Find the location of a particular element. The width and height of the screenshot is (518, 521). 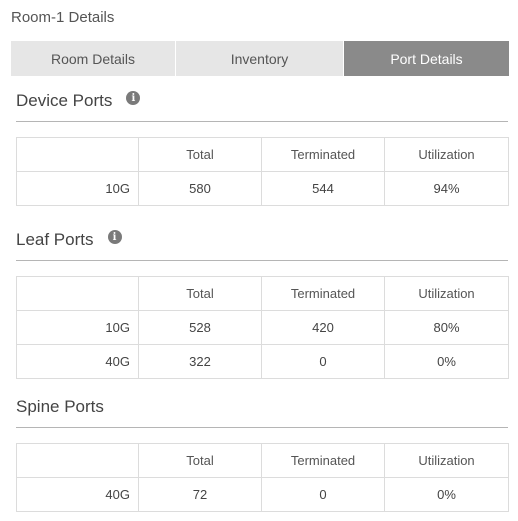

table-row: 10G 580 544 94% is located at coordinates (262, 188).